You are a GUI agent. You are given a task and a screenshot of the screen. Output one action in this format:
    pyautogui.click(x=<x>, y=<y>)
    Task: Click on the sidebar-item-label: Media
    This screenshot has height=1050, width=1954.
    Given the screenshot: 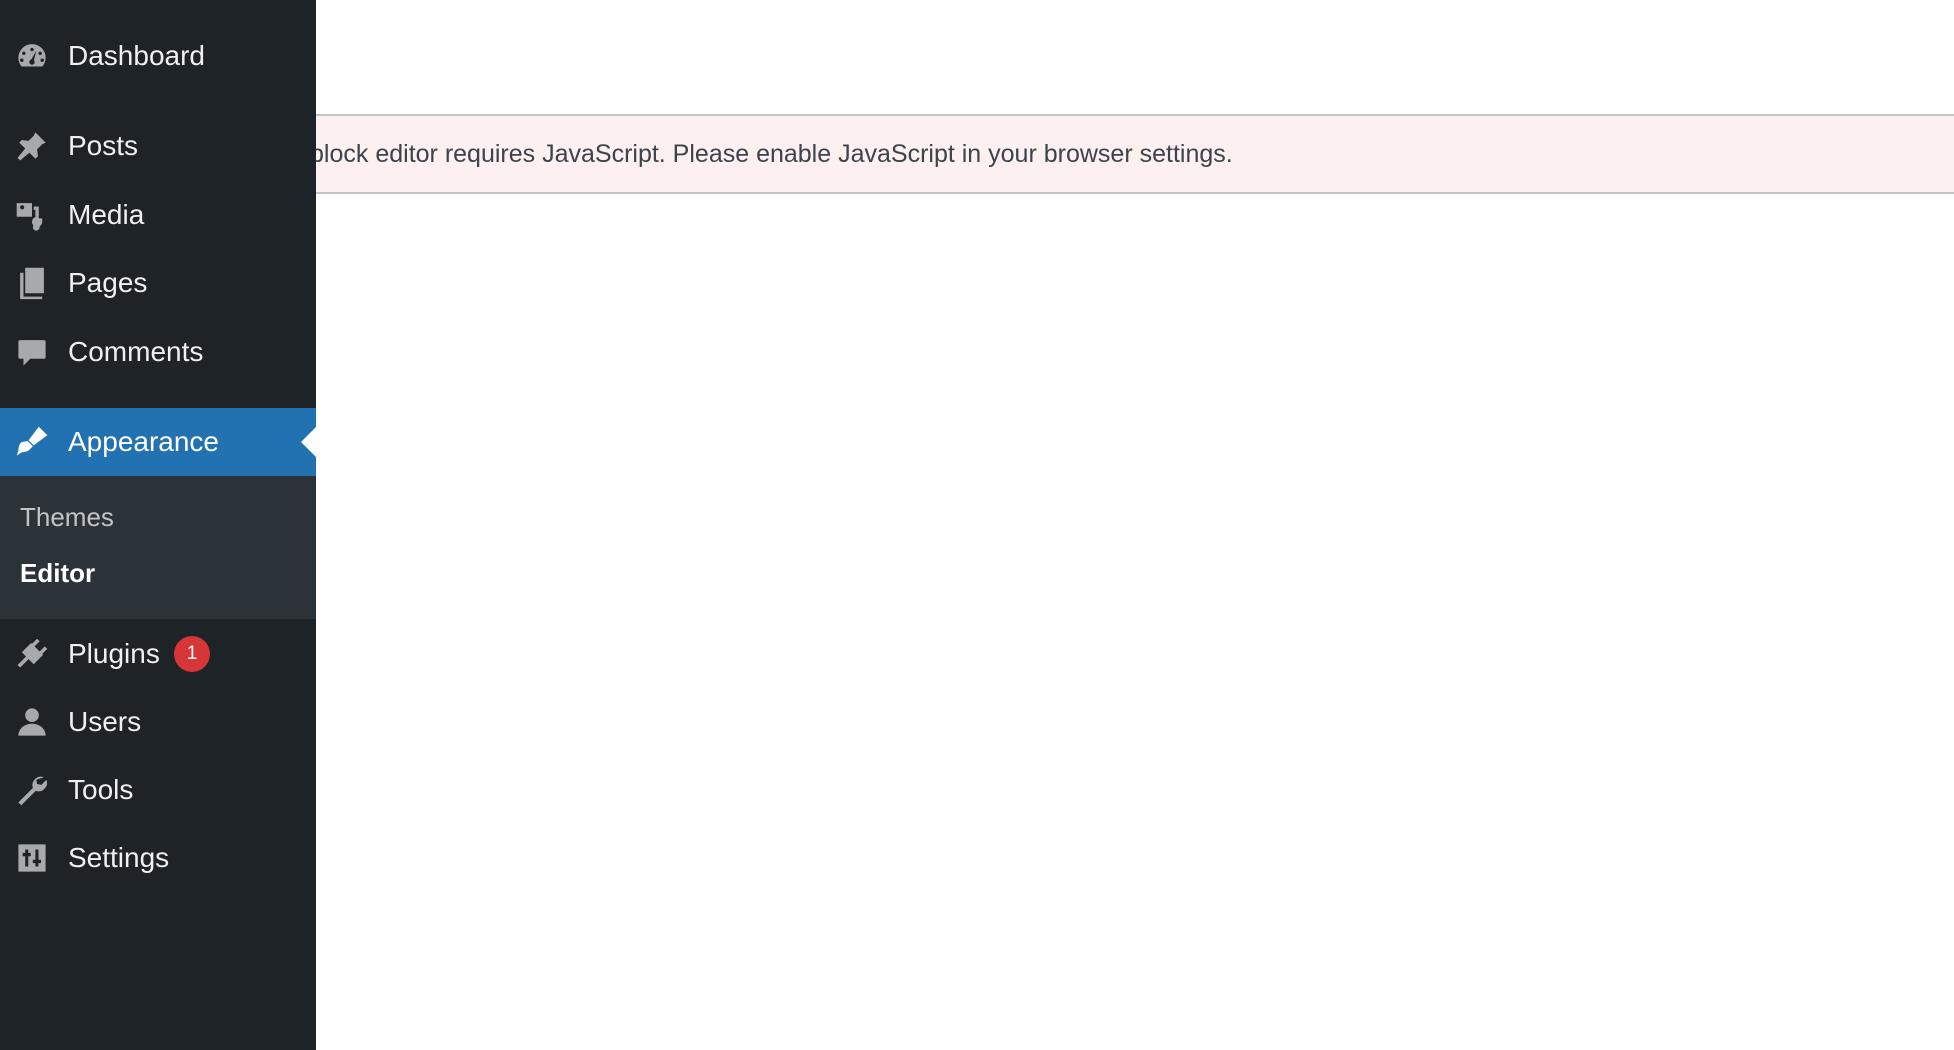 What is the action you would take?
    pyautogui.click(x=106, y=214)
    